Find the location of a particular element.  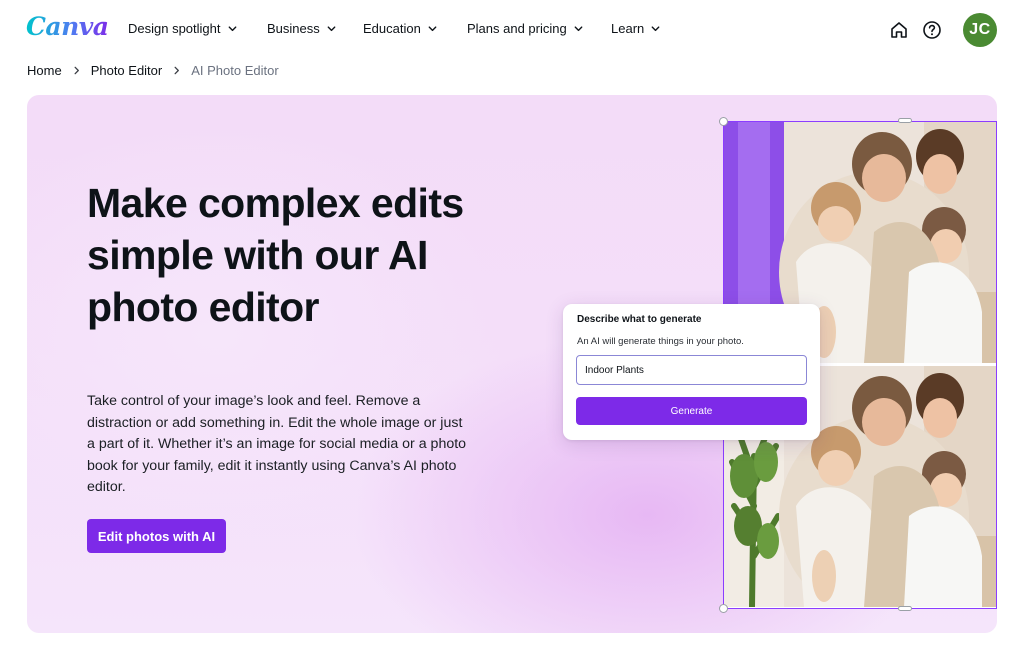

breadcrumb-current: AI Photo Editor is located at coordinates (235, 70).